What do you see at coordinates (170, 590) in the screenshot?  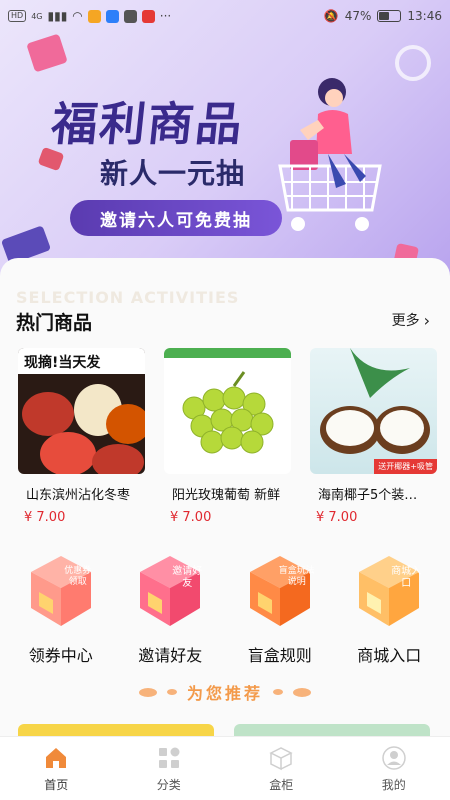 I see `invite-cube-icon: 邀请好友` at bounding box center [170, 590].